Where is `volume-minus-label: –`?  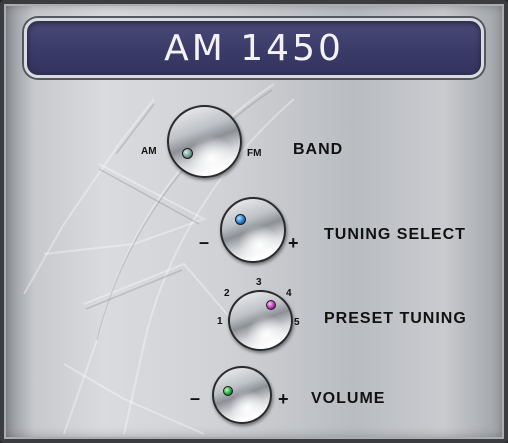
volume-minus-label: – is located at coordinates (195, 398).